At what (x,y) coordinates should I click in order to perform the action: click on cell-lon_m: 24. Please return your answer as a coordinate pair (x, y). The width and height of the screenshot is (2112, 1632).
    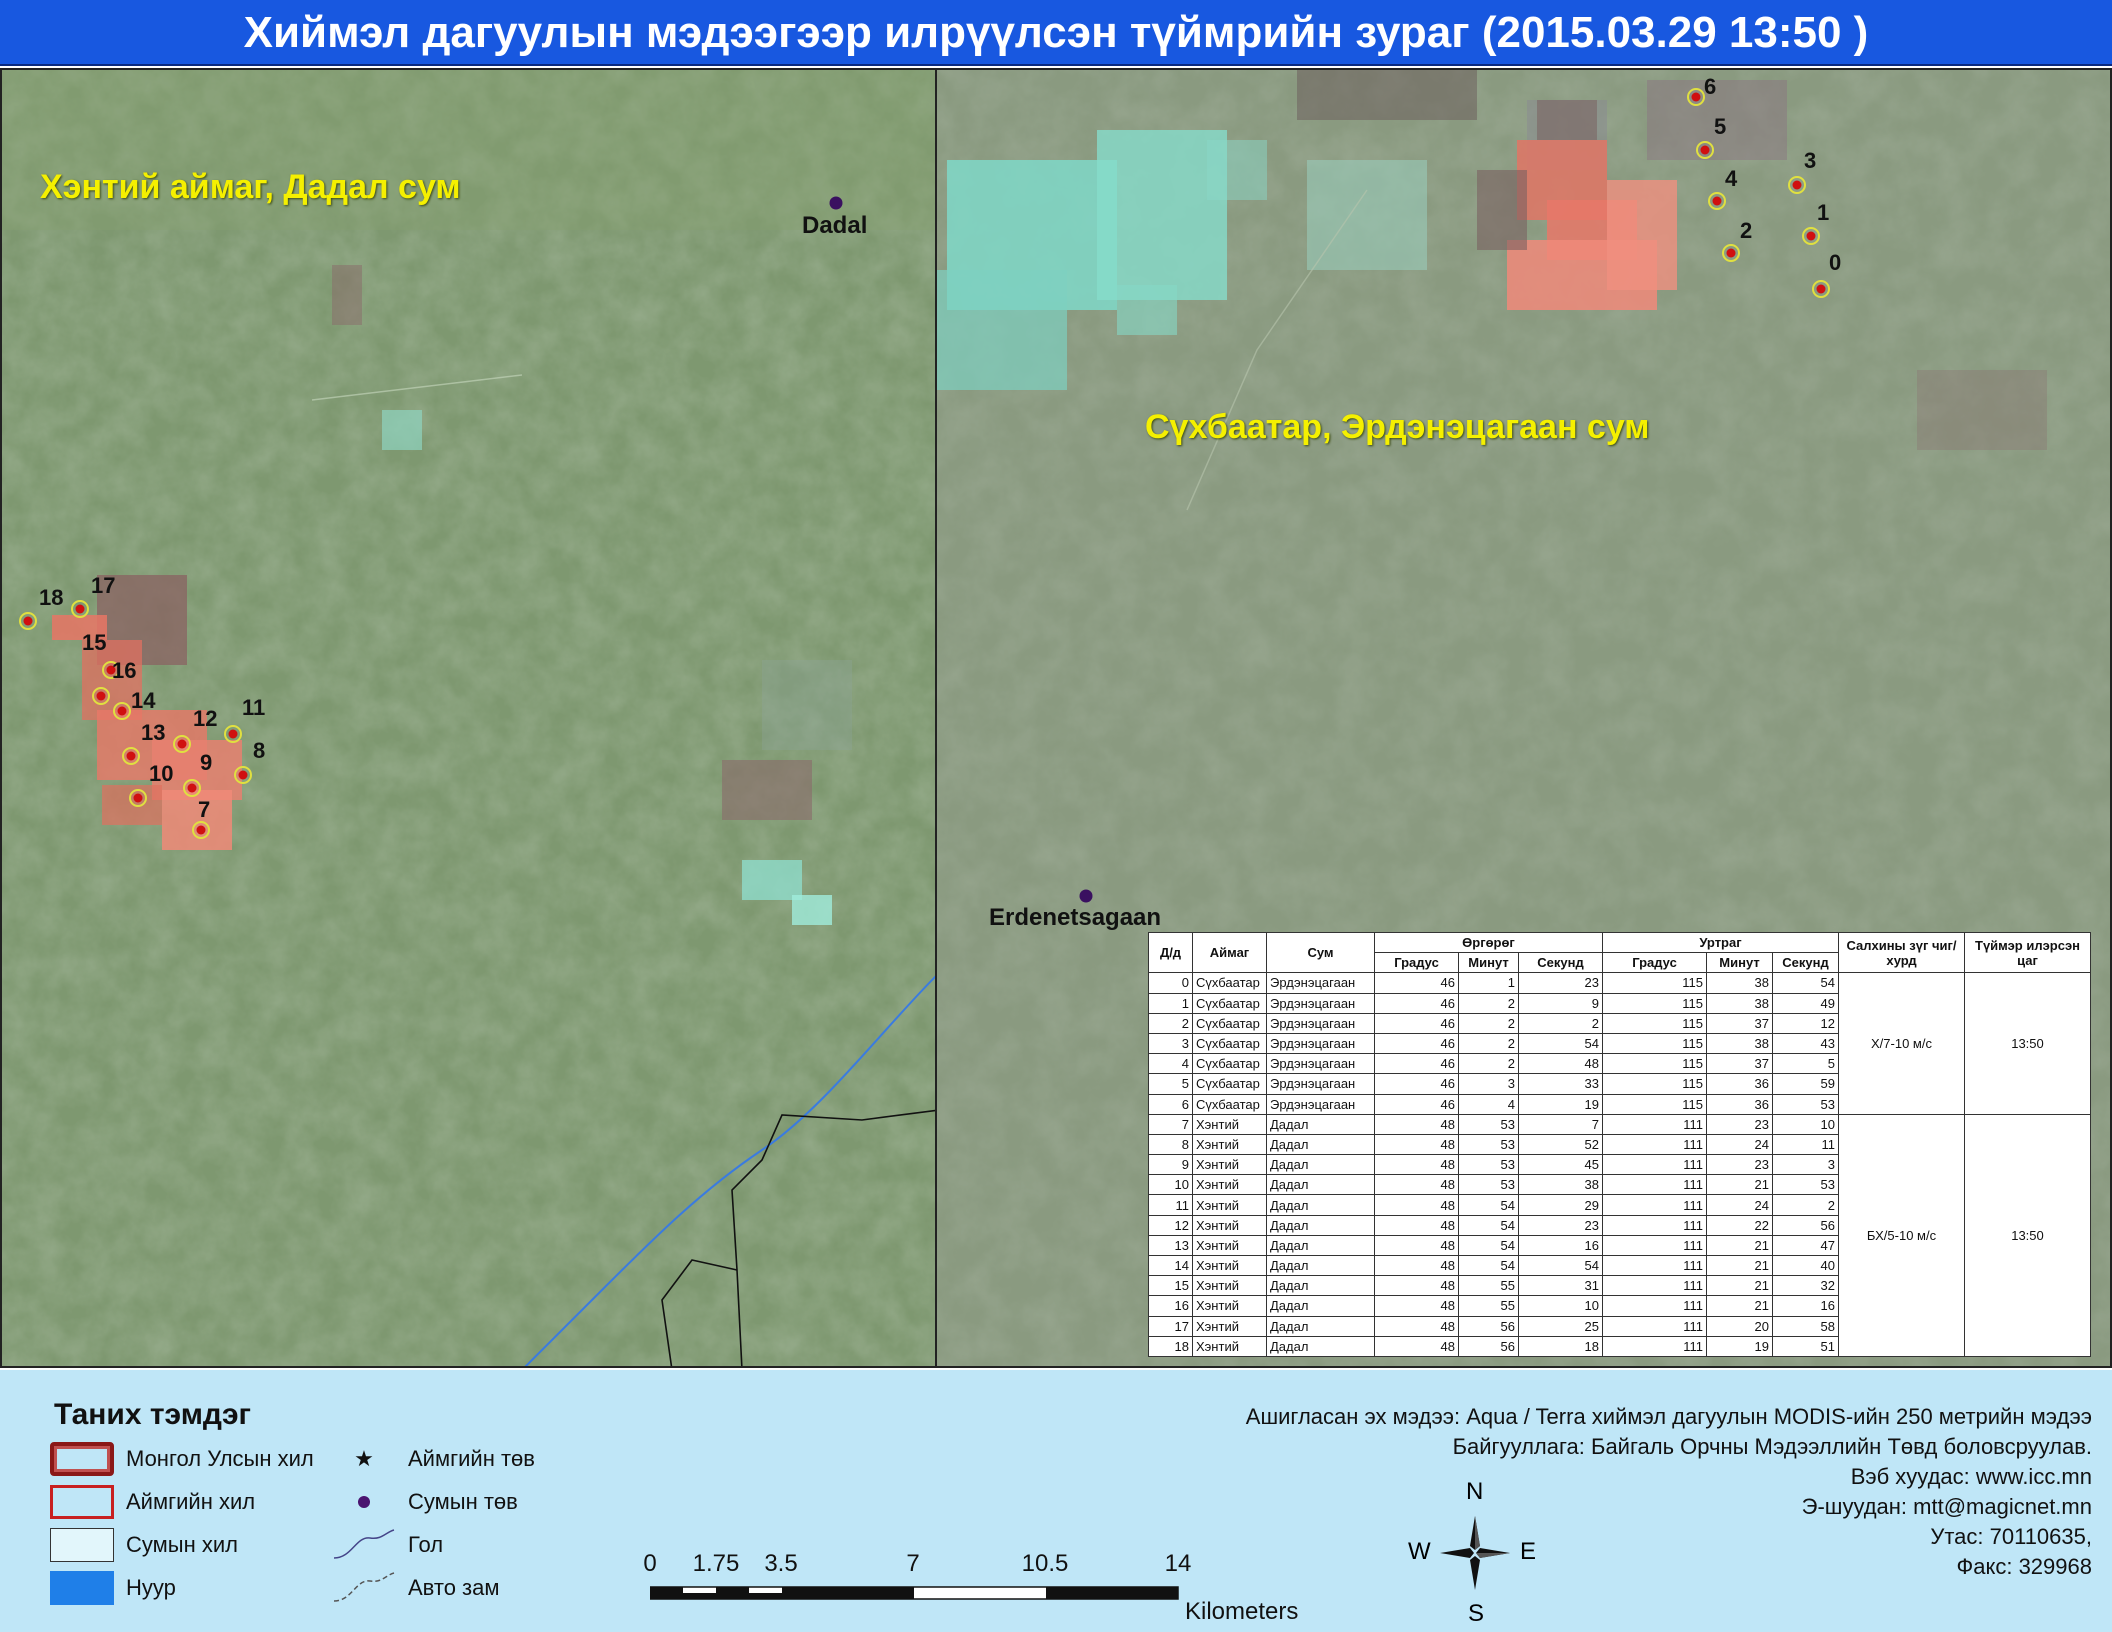
    Looking at the image, I should click on (1739, 1144).